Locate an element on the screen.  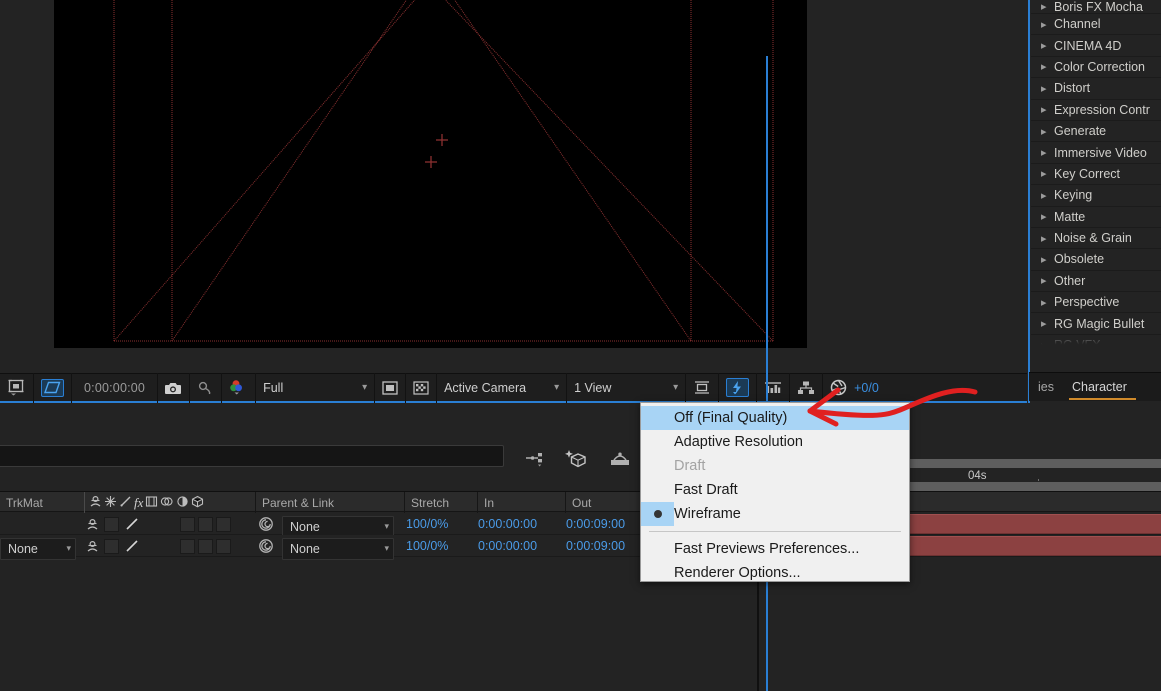
show-channel-icon is located at coordinates (238, 387).